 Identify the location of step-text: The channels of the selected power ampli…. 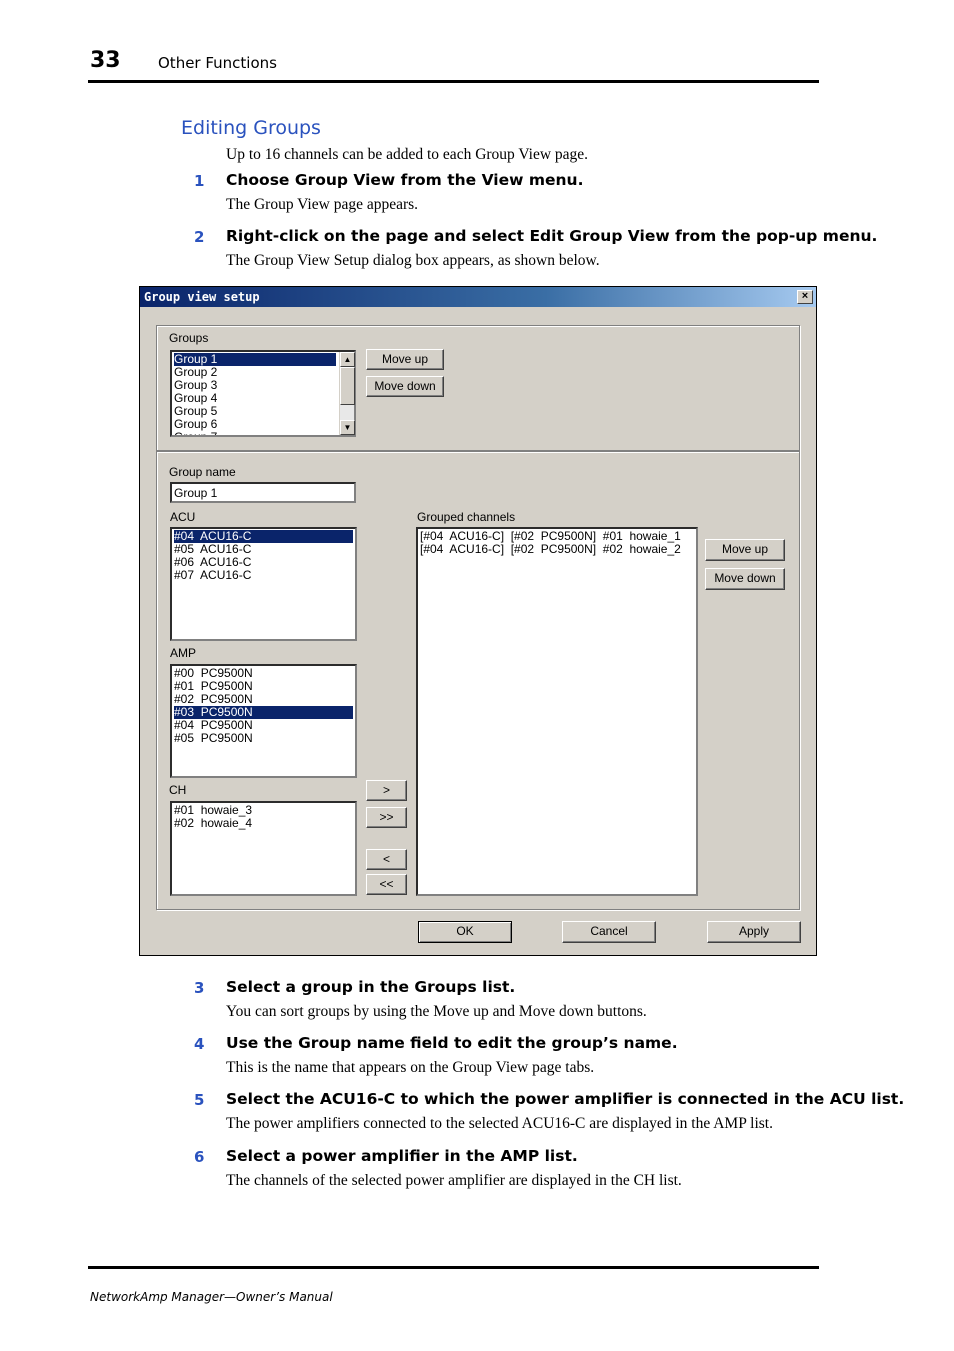
(454, 1180).